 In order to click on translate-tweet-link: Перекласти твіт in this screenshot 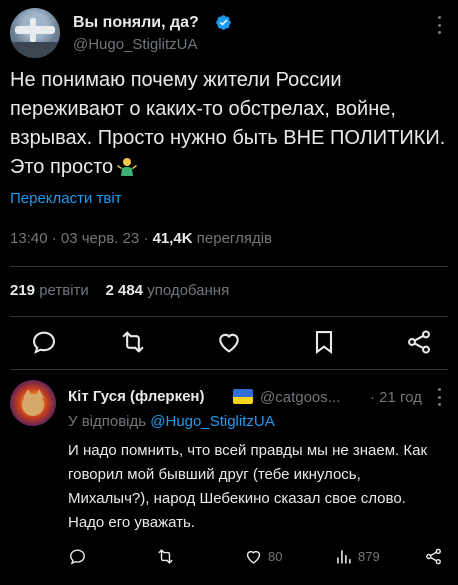, I will do `click(66, 198)`.